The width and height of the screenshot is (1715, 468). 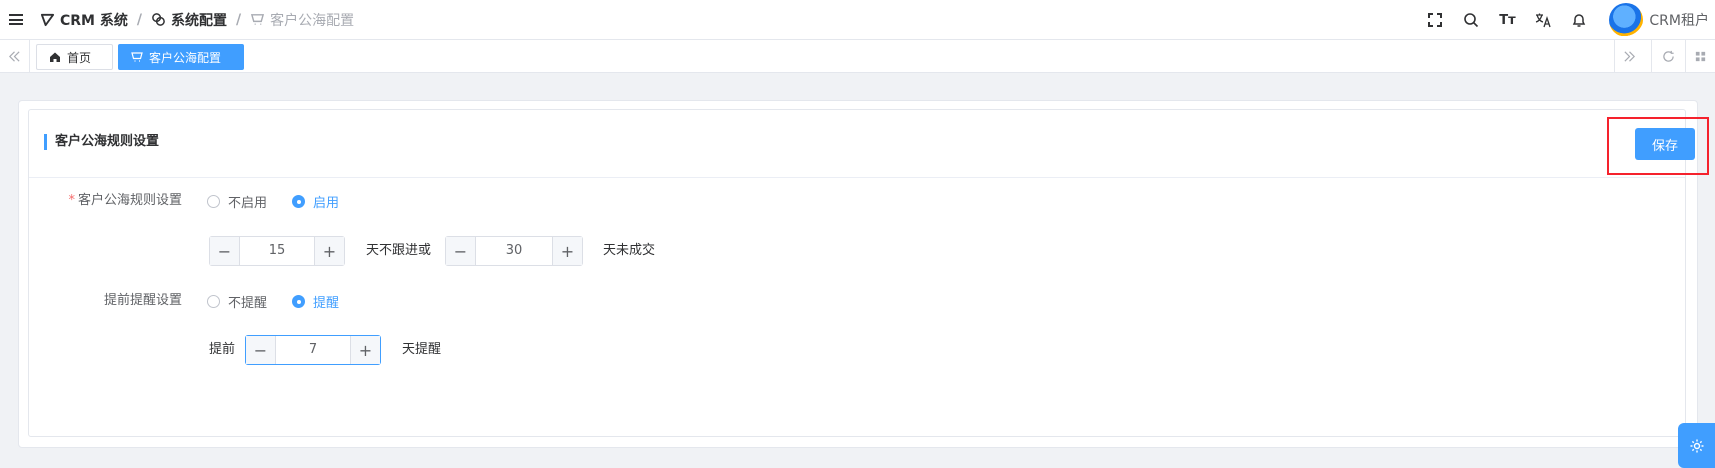 I want to click on breadcrumb: CRM 系统 / 系统配置 / 客户公海配置, so click(x=197, y=20).